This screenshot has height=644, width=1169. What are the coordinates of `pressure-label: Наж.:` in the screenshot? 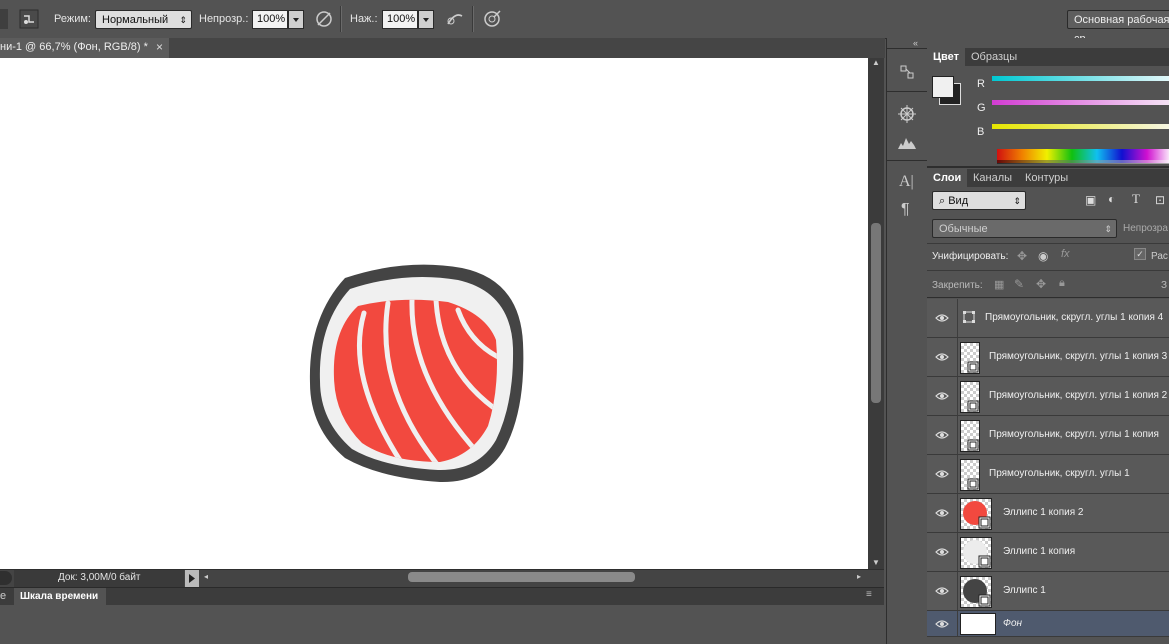 It's located at (364, 19).